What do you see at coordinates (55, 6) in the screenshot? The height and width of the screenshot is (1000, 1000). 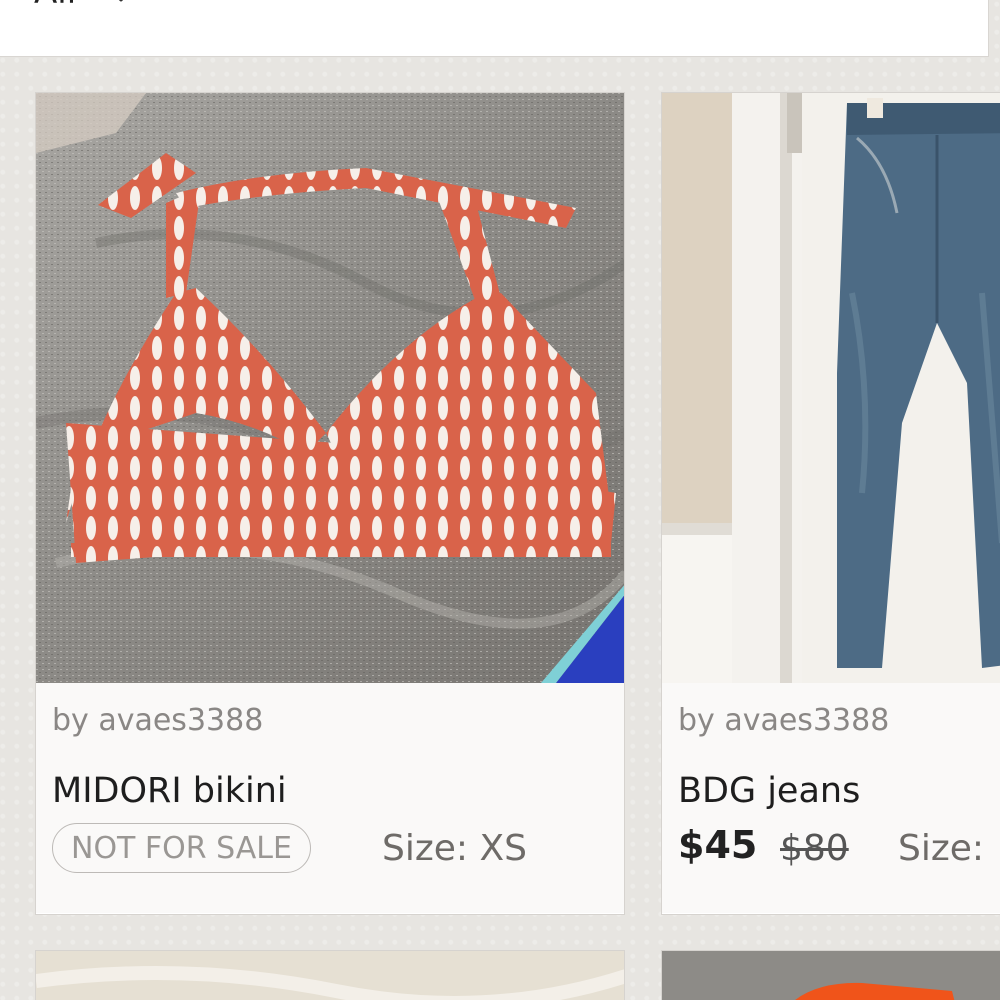 I see `filter-dropdown-label: All` at bounding box center [55, 6].